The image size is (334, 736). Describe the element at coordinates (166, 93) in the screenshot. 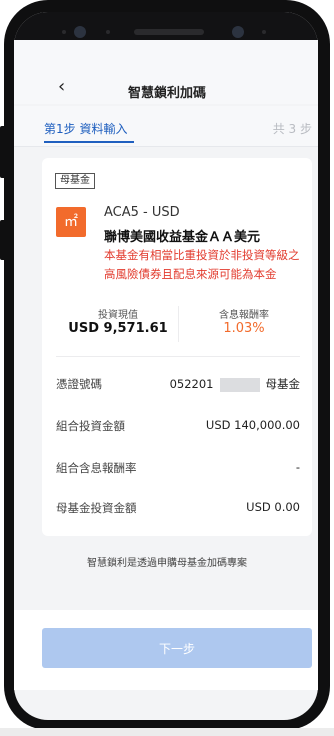

I see `page-title: 智慧鎖利加碼` at that location.